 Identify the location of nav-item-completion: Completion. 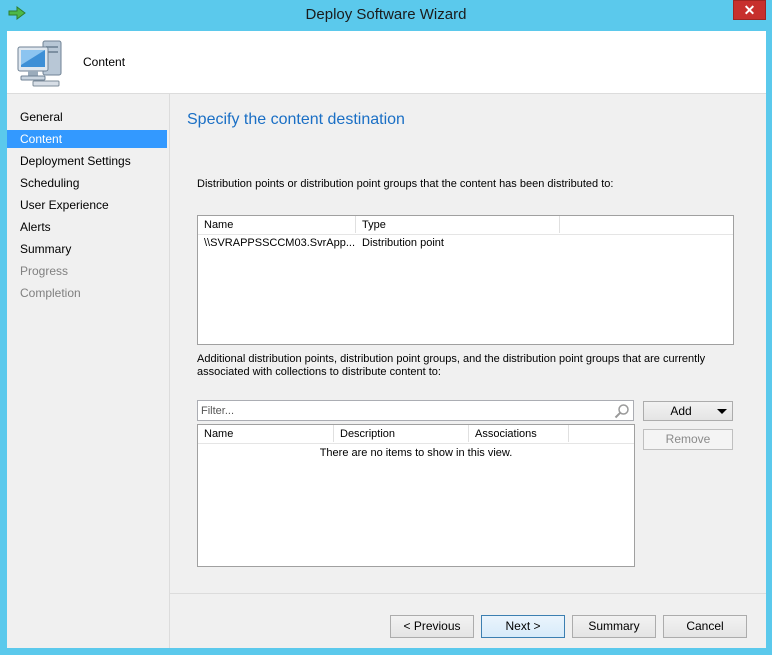
(50, 293).